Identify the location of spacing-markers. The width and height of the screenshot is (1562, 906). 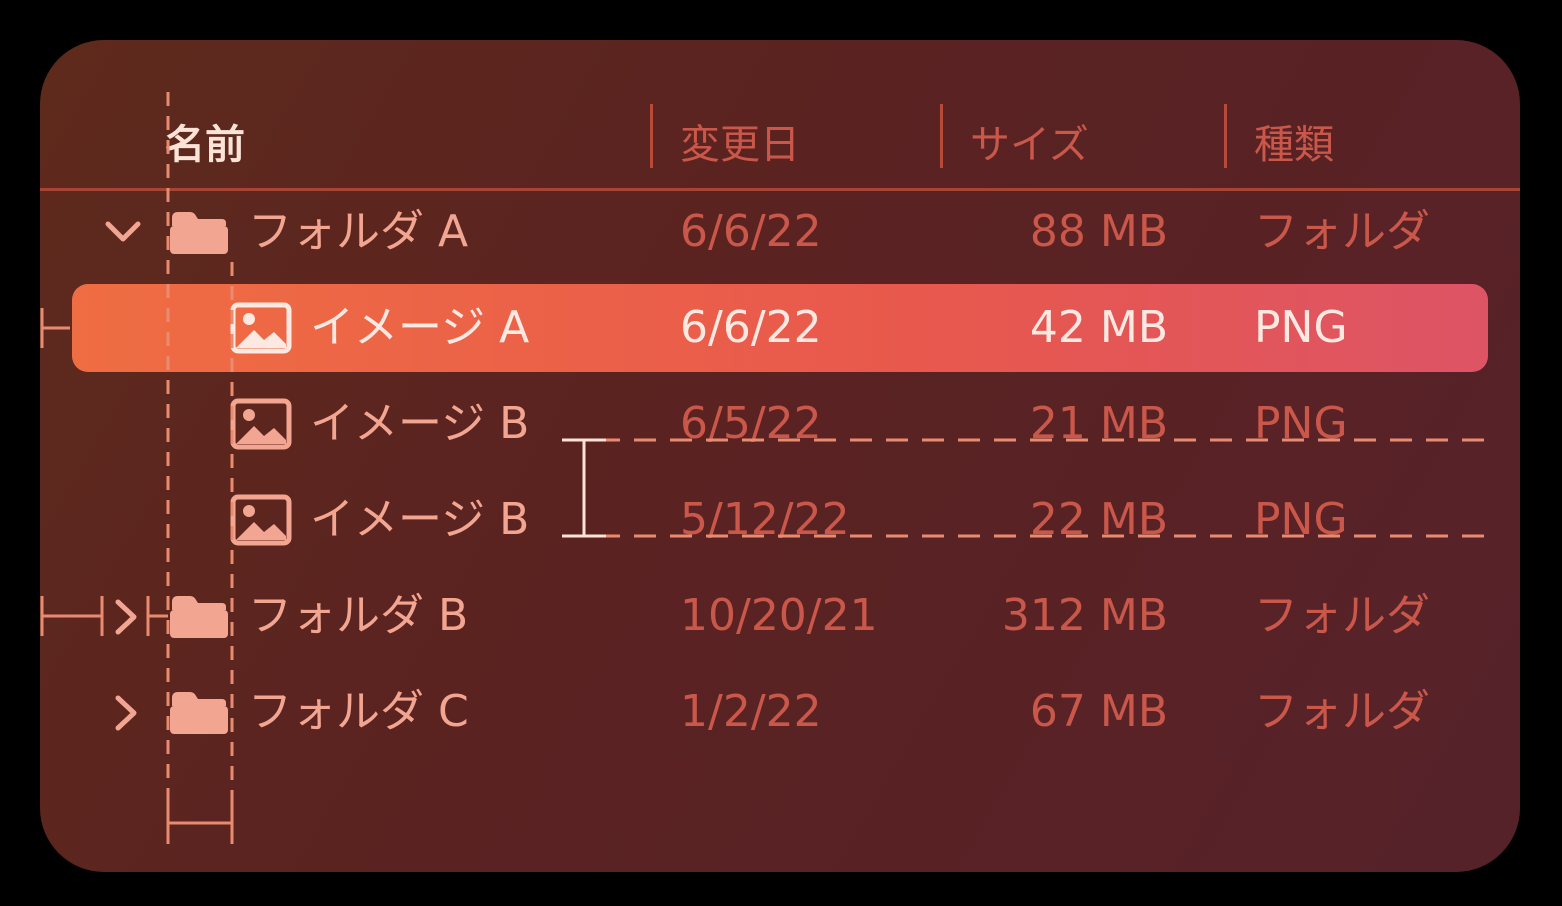
(137, 576).